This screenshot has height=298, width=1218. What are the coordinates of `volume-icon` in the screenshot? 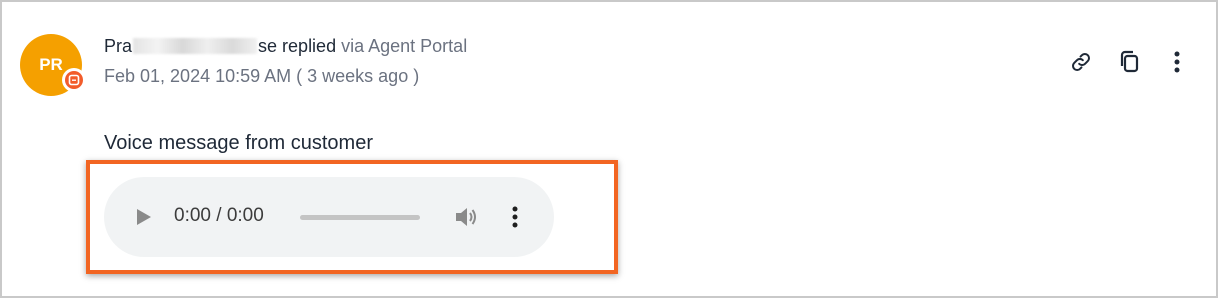 It's located at (466, 217).